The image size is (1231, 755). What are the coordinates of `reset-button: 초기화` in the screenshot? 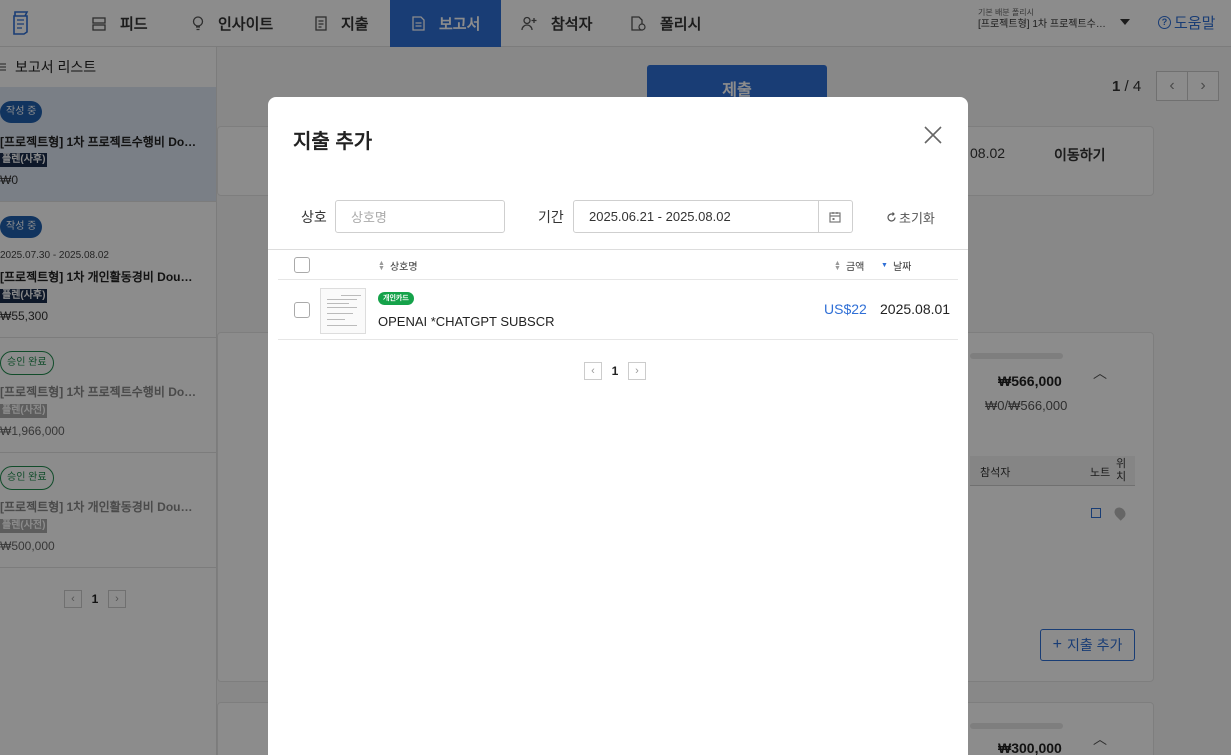 It's located at (910, 217).